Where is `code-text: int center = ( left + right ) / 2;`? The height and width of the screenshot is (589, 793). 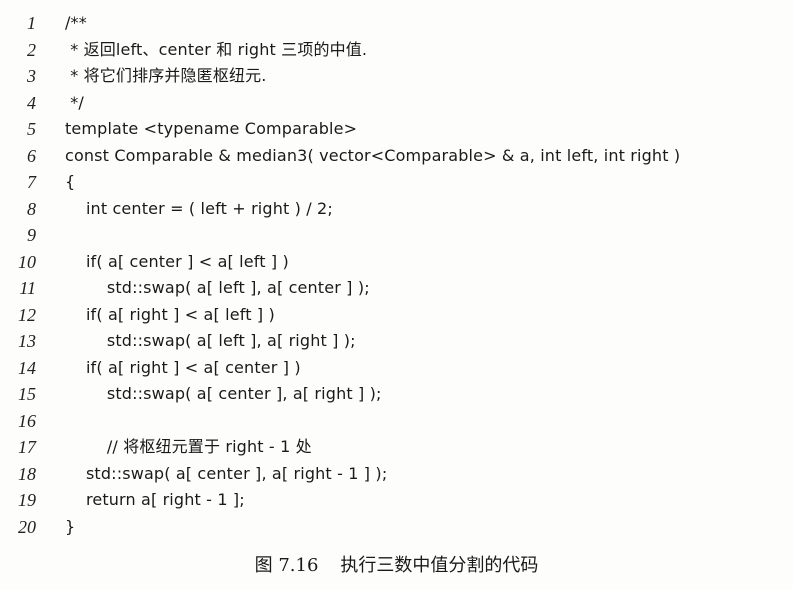 code-text: int center = ( left + right ) / 2; is located at coordinates (199, 208).